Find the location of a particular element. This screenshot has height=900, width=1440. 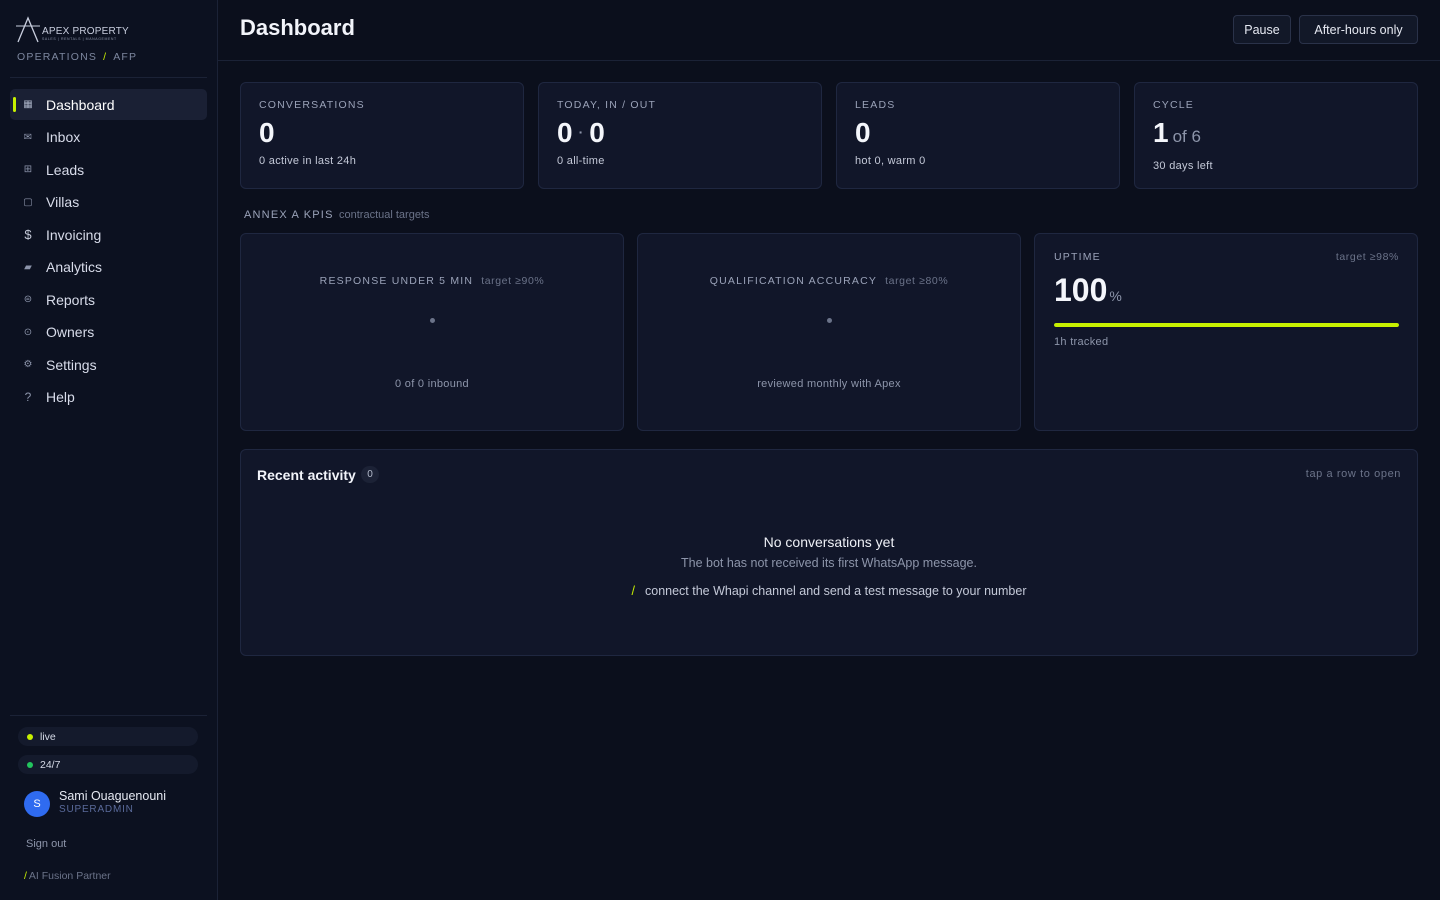

stat-in-value: 0 is located at coordinates (565, 132).